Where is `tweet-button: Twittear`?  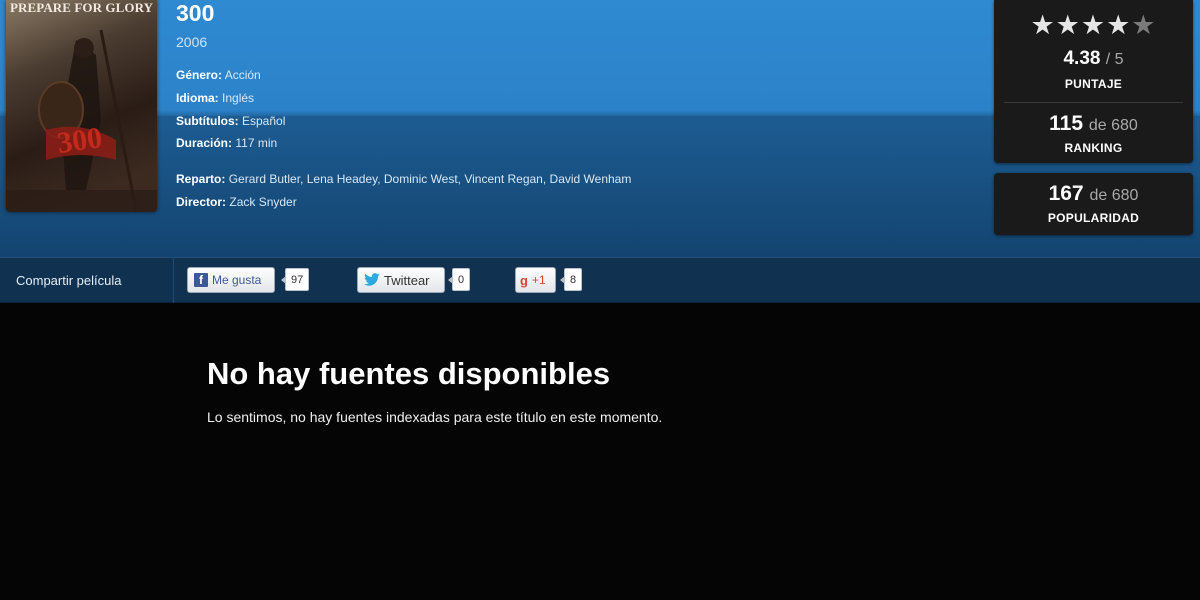 tweet-button: Twittear is located at coordinates (401, 280).